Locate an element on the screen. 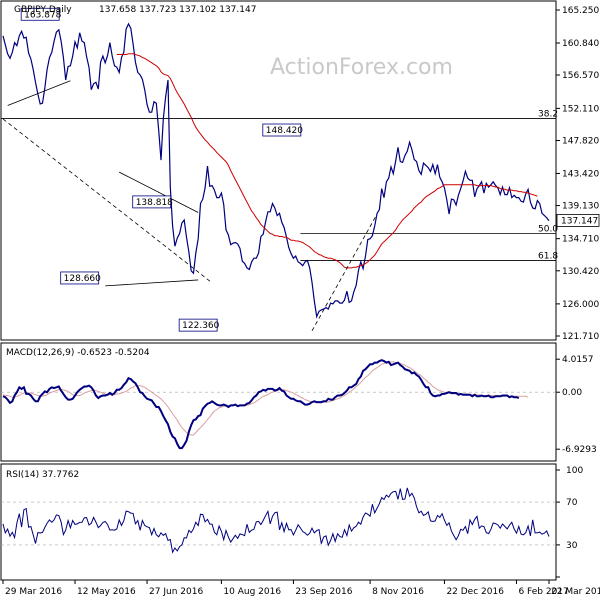 This screenshot has width=600, height=604. price-y-tick-label: 139.130 is located at coordinates (580, 207).